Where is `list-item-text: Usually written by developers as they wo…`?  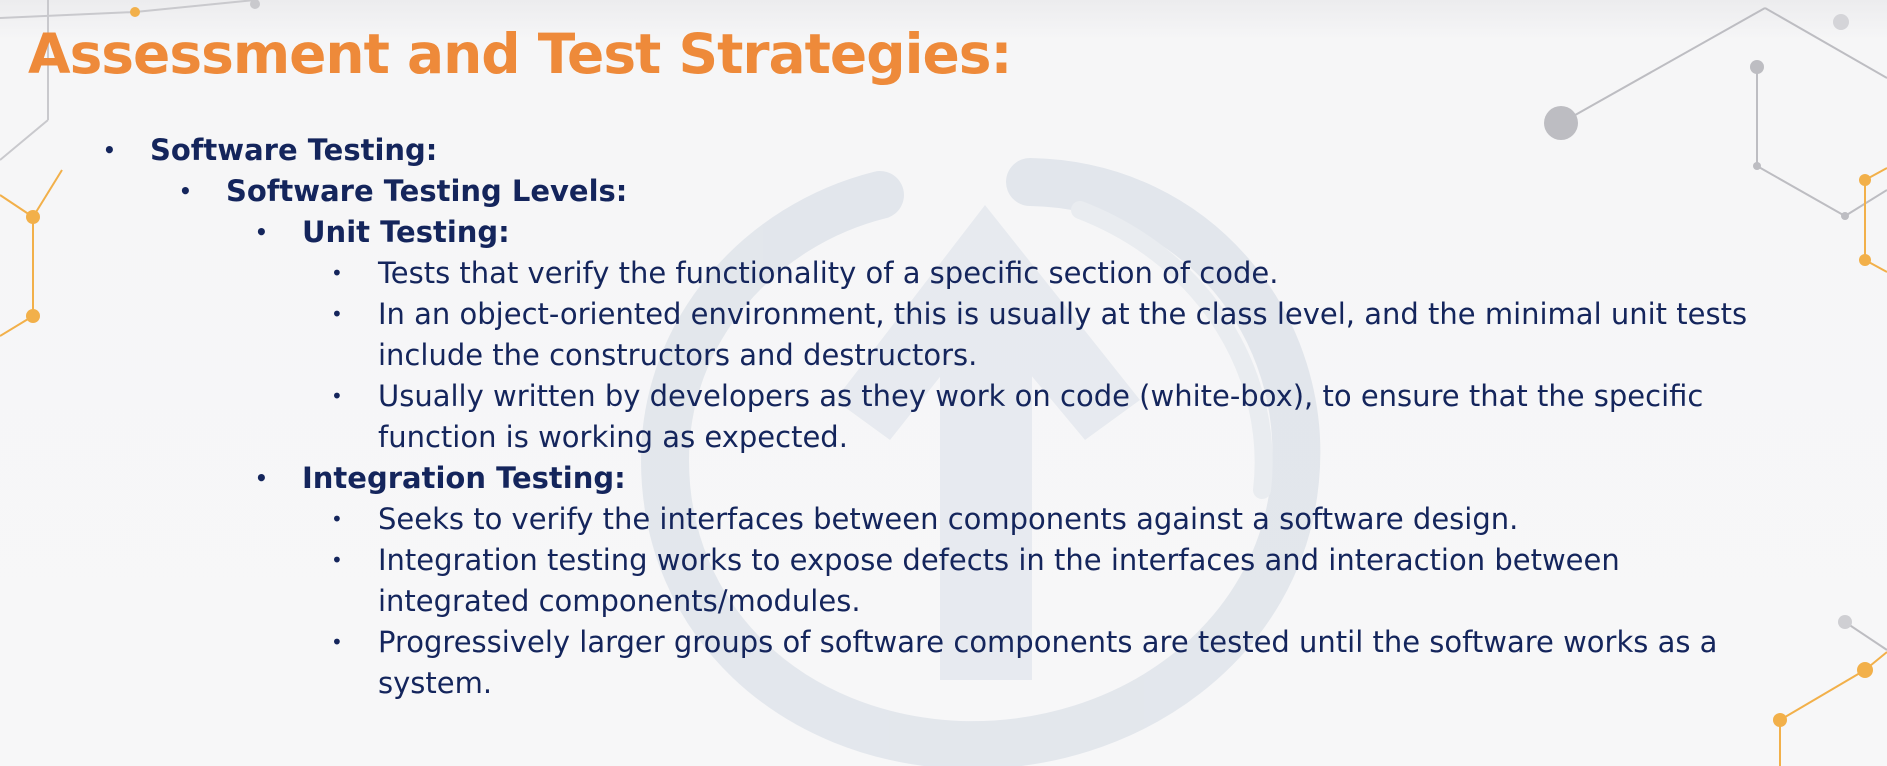 list-item-text: Usually written by developers as they wo… is located at coordinates (1041, 396).